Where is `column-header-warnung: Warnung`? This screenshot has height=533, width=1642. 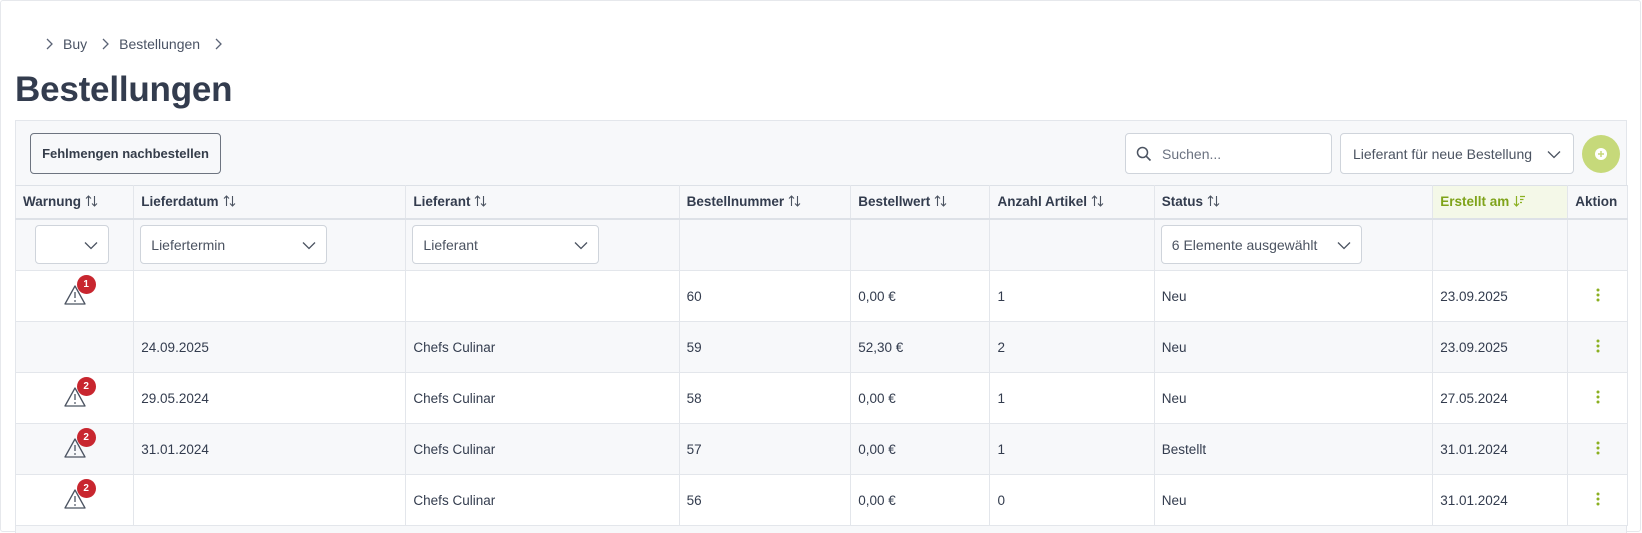
column-header-warnung: Warnung is located at coordinates (74, 202).